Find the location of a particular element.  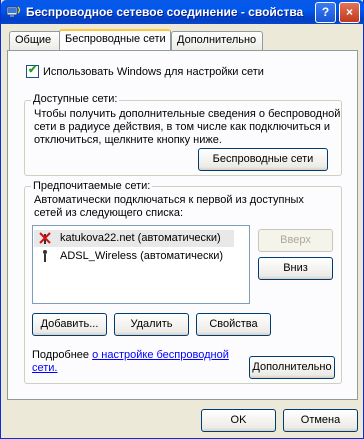

preferred-networks-text-2: сетей из следующего списка: is located at coordinates (109, 213).